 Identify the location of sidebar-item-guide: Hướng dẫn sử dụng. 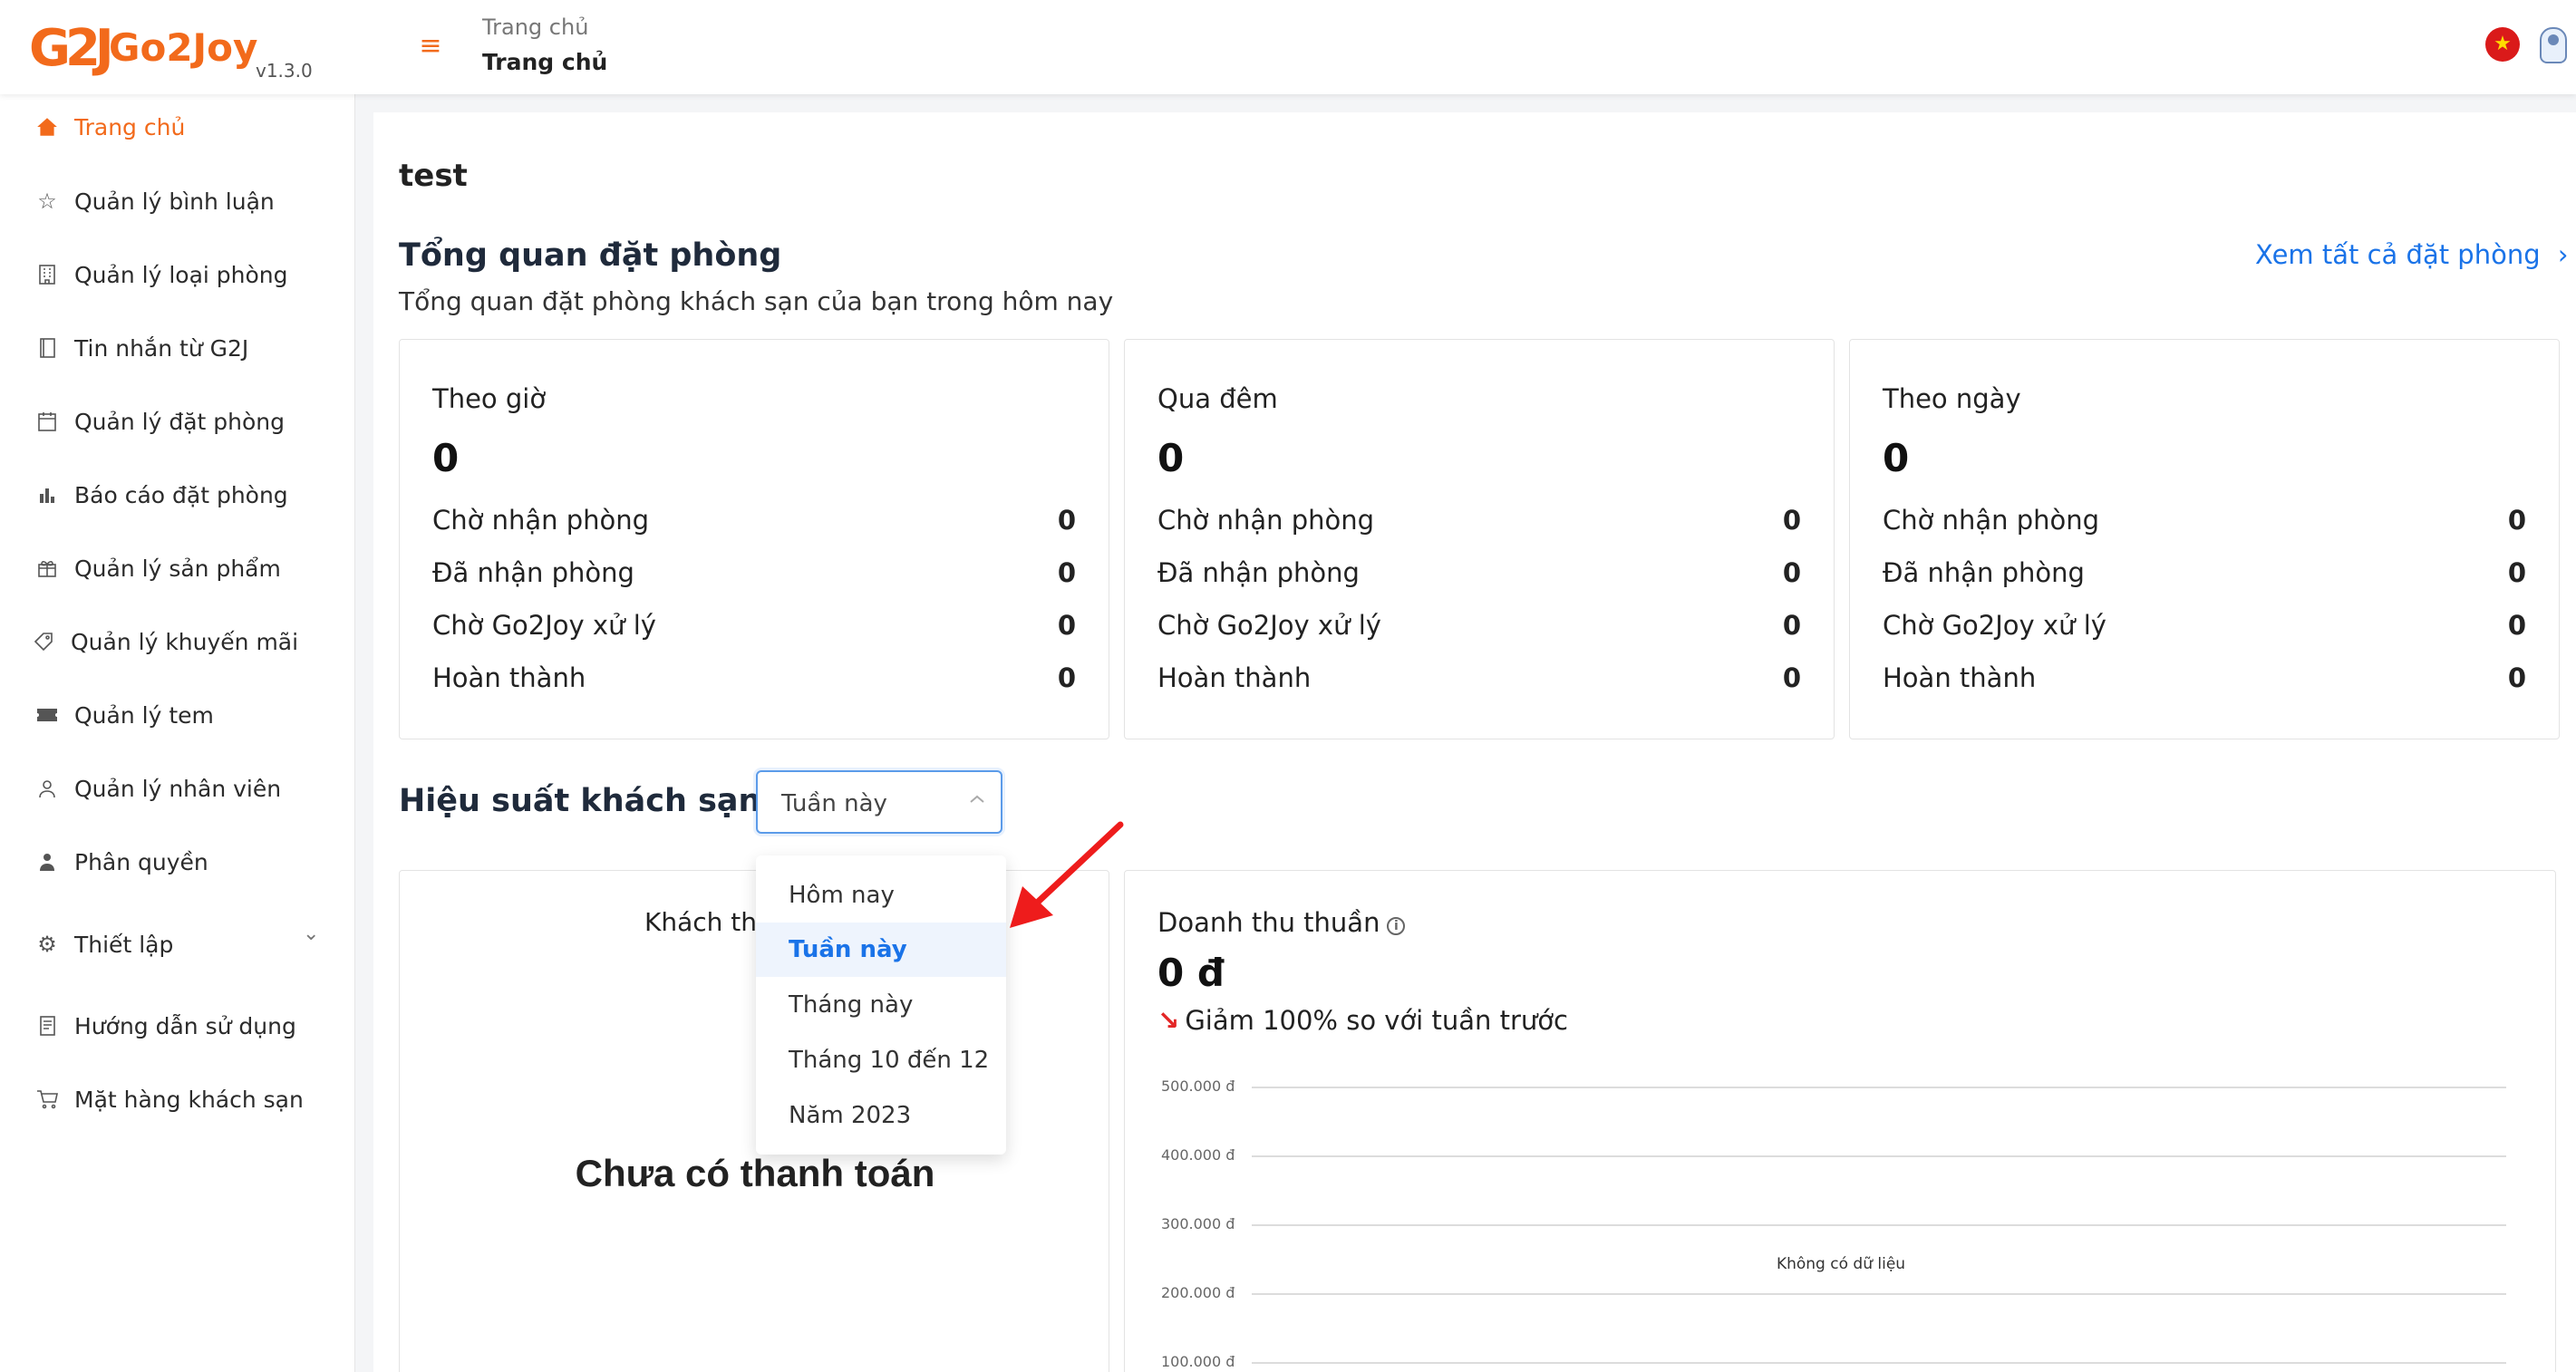
(164, 1026).